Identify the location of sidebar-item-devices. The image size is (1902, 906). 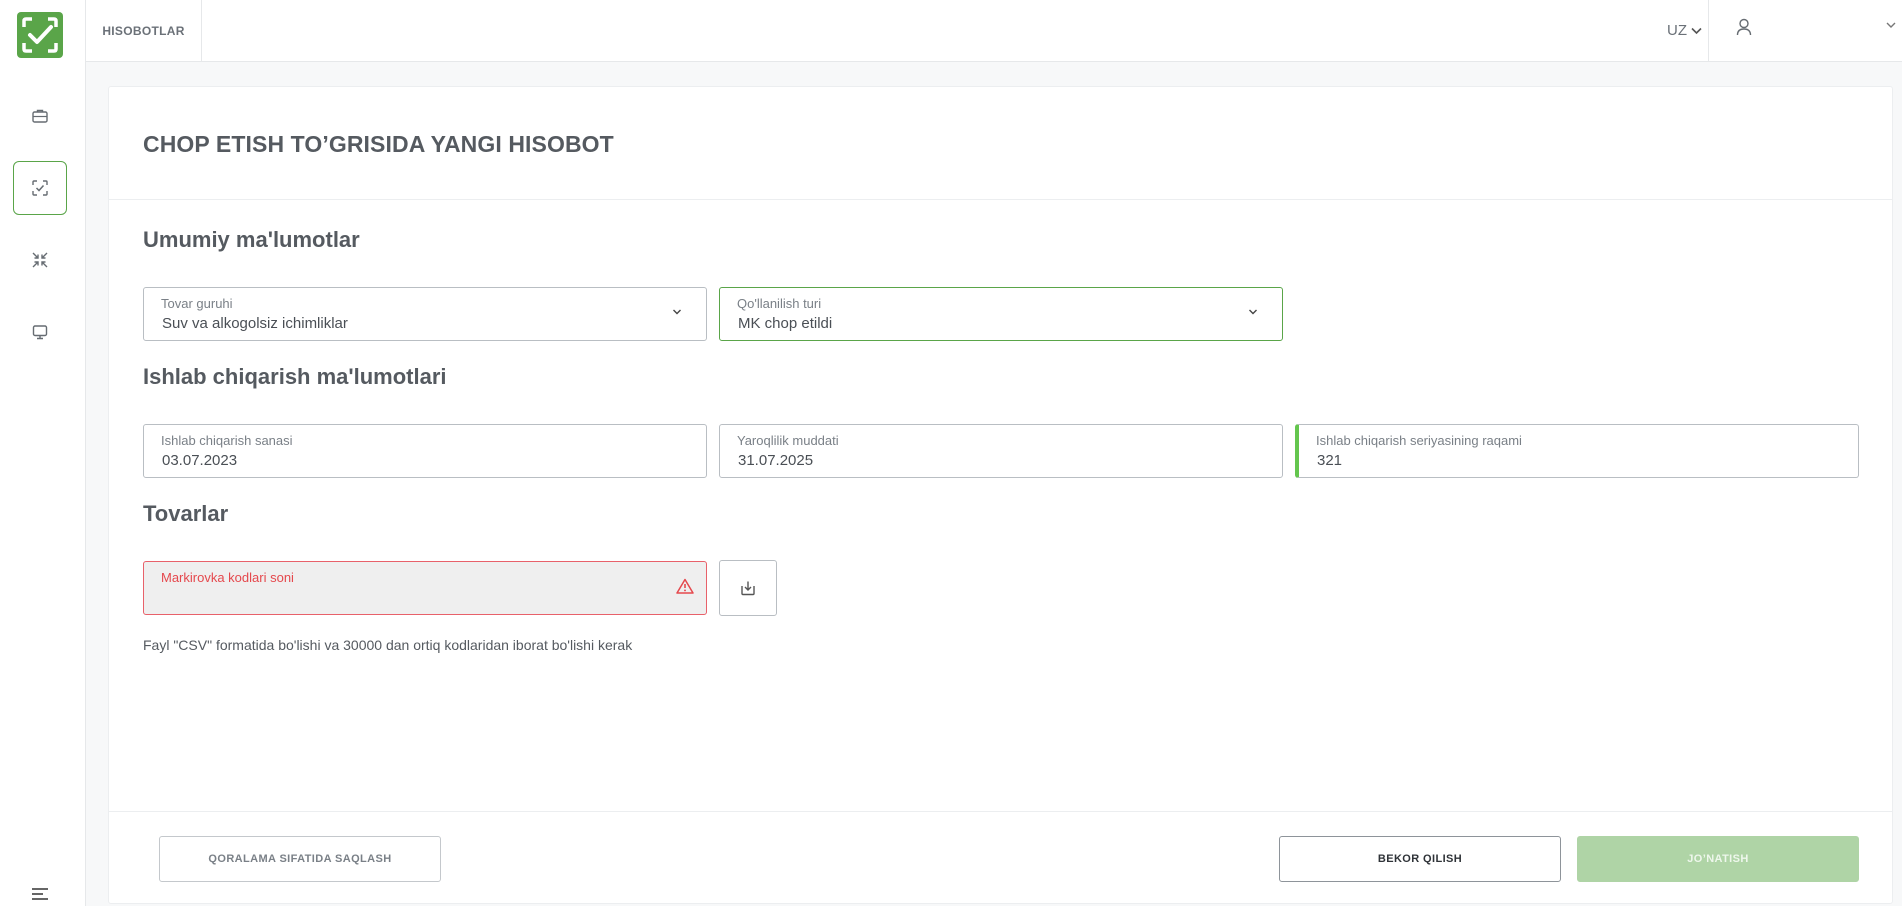
(40, 332).